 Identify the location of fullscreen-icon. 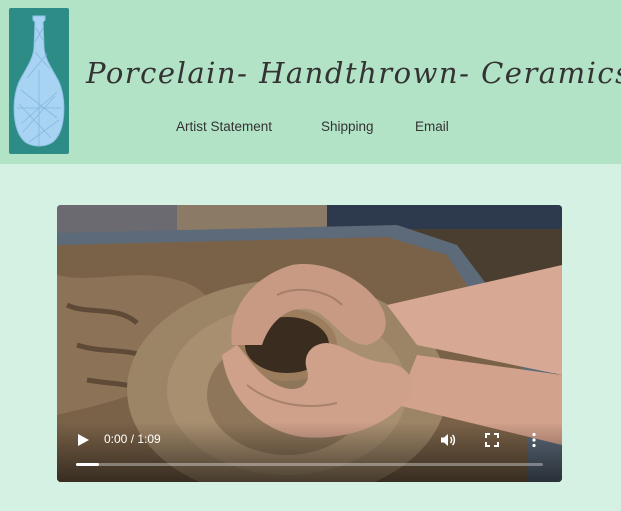
(492, 440).